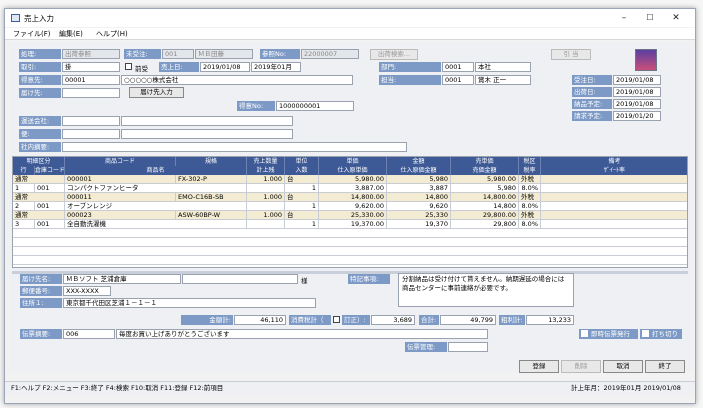  I want to click on h2-col-3: 計上残, so click(266, 170).